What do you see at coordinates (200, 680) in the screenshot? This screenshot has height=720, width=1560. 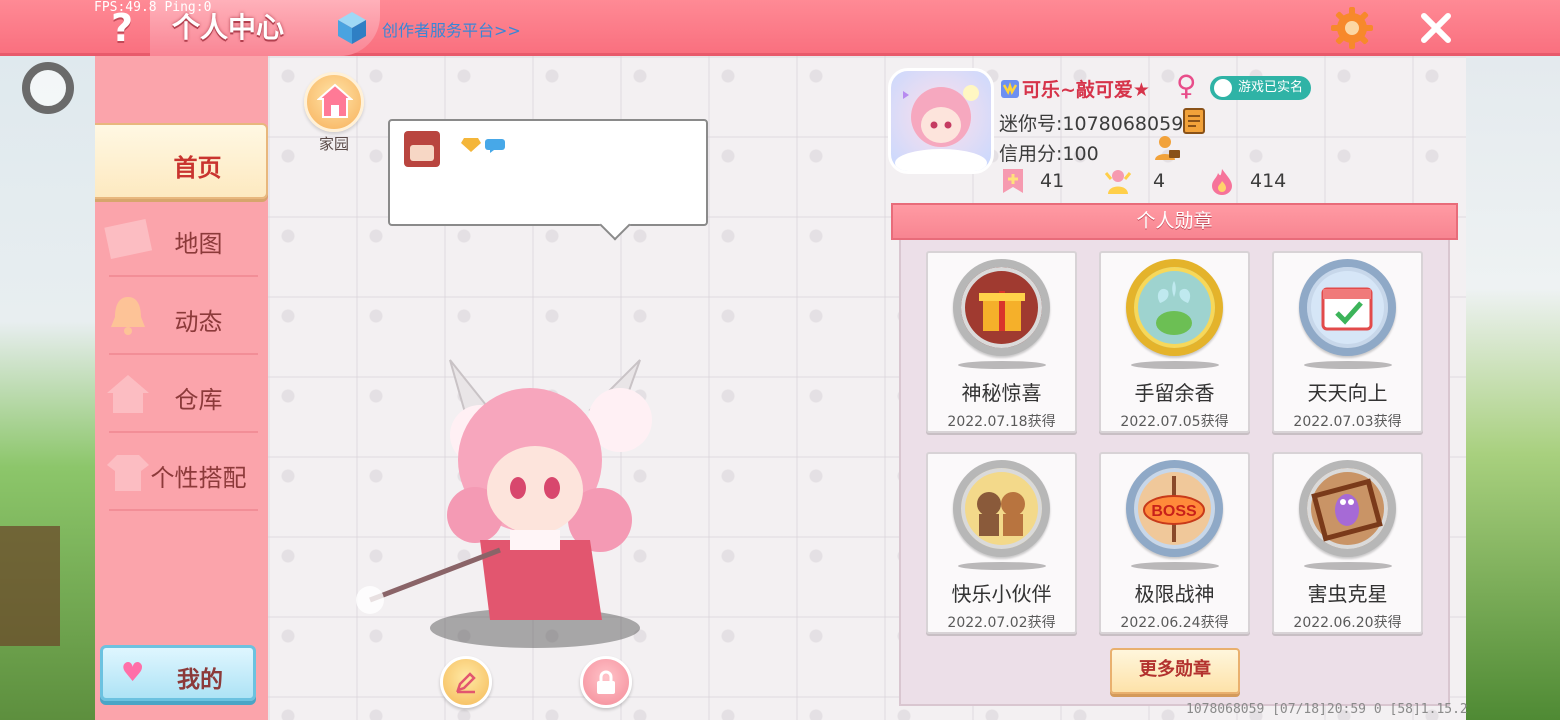 I see `mine-label: 我的` at bounding box center [200, 680].